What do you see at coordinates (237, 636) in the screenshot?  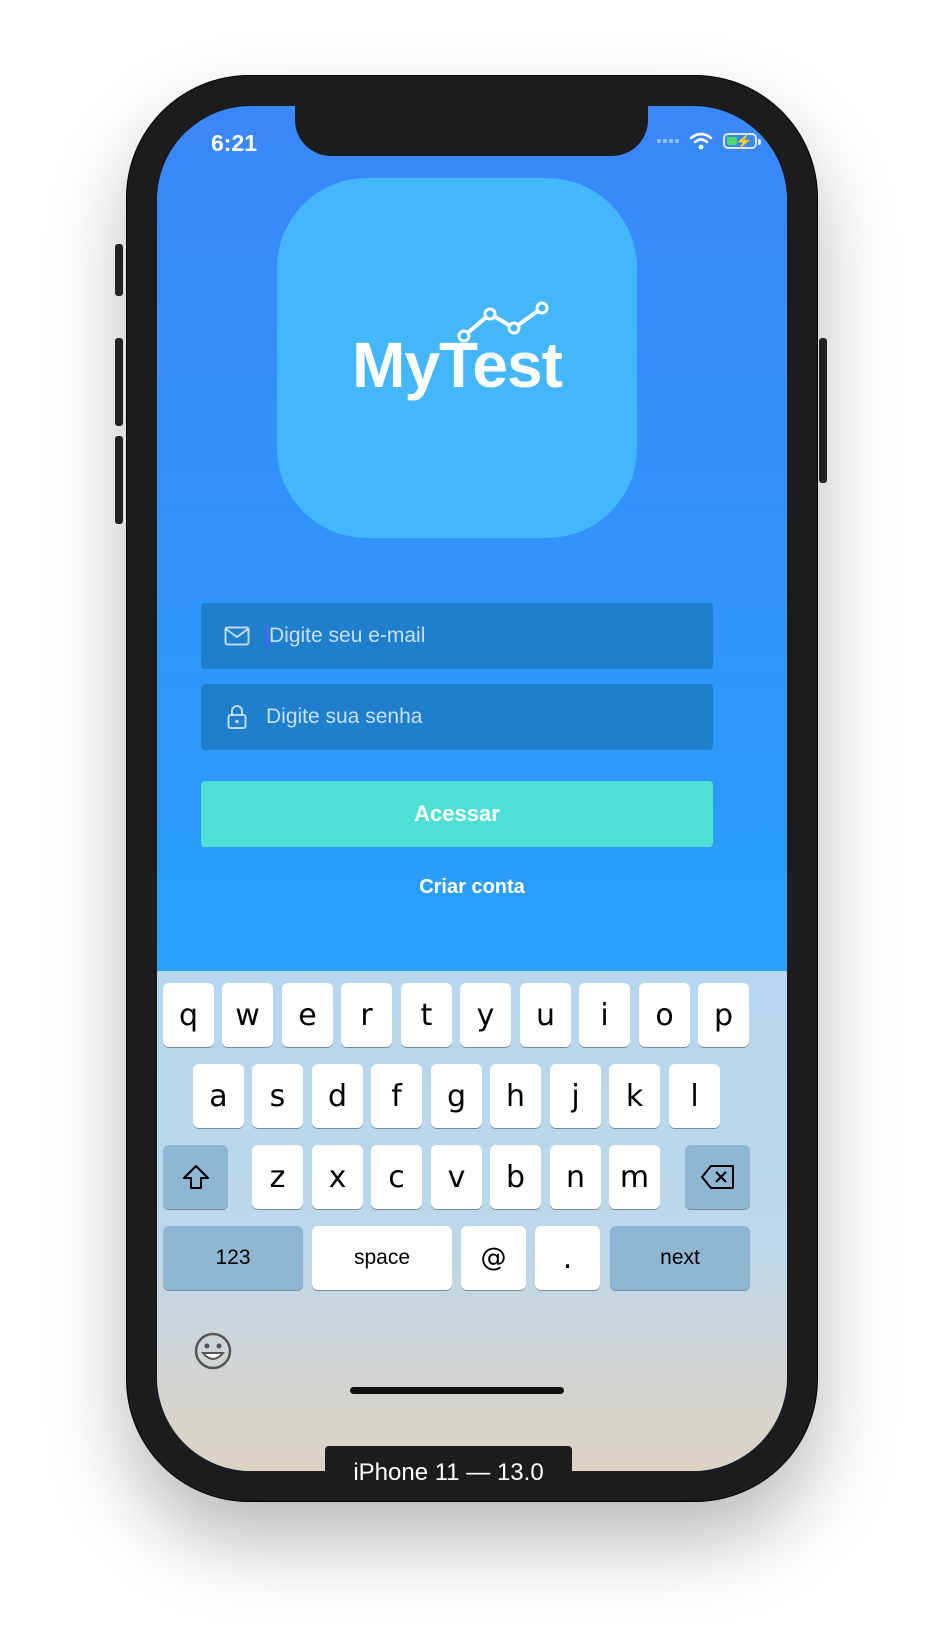 I see `mail-icon` at bounding box center [237, 636].